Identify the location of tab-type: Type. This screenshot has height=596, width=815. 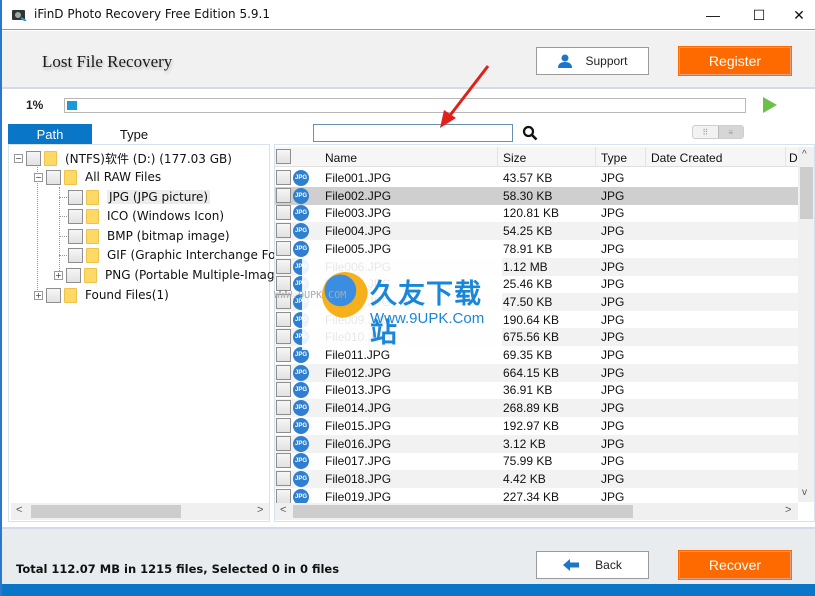
(134, 134).